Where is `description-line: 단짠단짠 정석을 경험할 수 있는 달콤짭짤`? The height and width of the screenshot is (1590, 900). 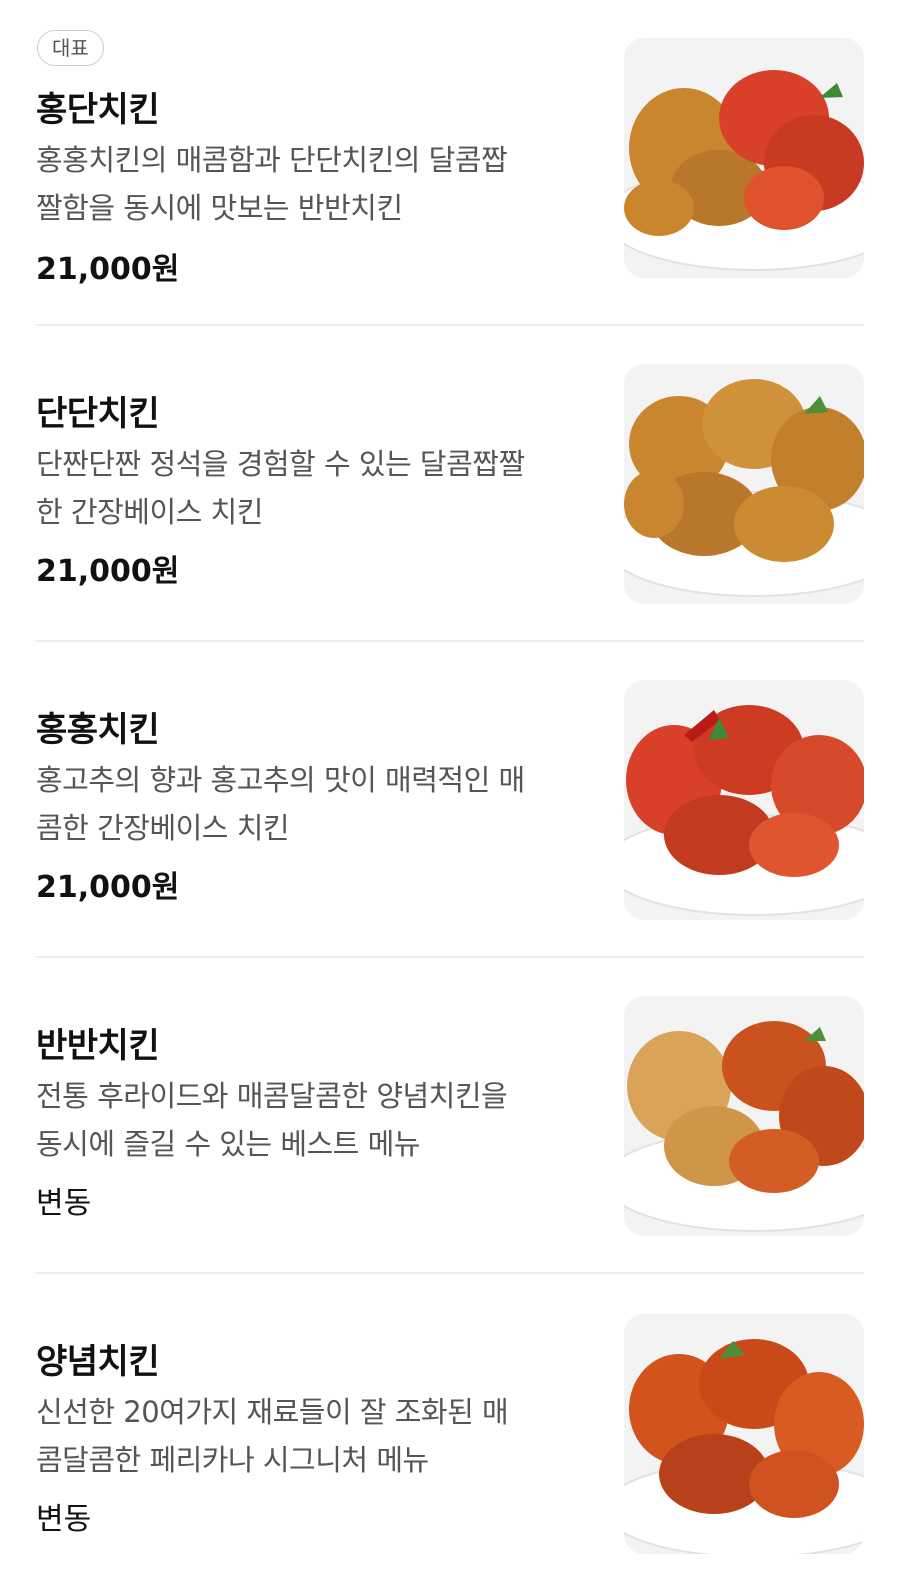
description-line: 단짠단짠 정석을 경험할 수 있는 달콤짭짤 is located at coordinates (280, 464).